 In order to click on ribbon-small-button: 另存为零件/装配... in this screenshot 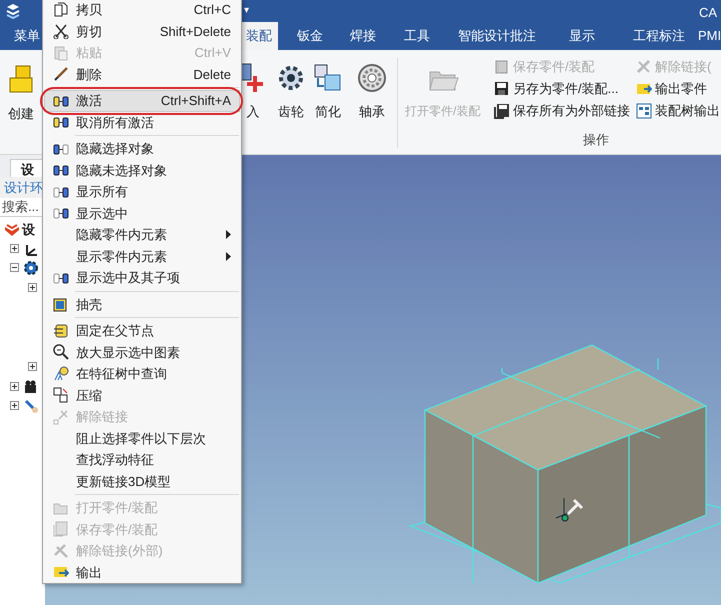, I will do `click(556, 89)`.